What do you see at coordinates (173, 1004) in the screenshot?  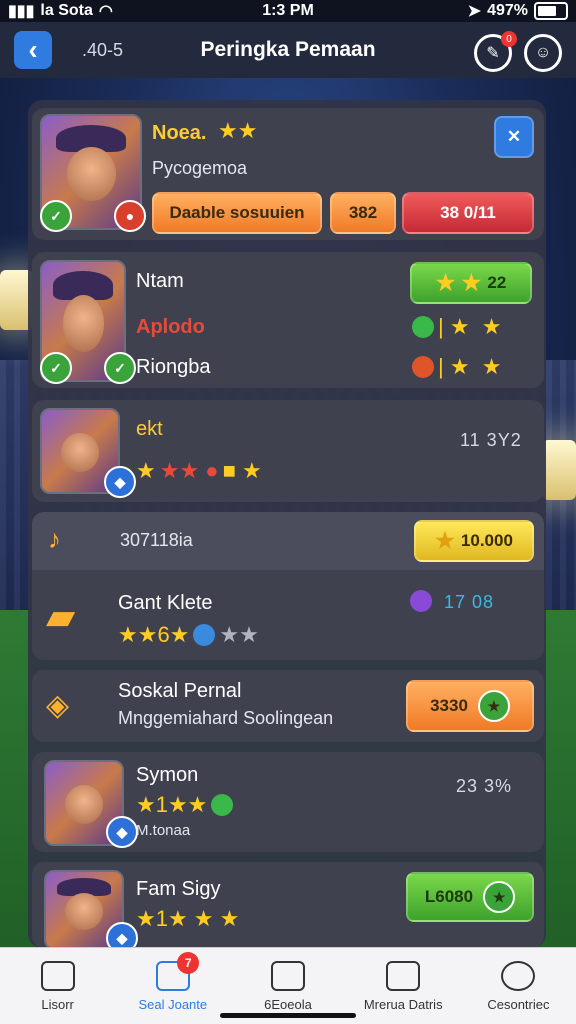 I see `nav-label: Seal Joante` at bounding box center [173, 1004].